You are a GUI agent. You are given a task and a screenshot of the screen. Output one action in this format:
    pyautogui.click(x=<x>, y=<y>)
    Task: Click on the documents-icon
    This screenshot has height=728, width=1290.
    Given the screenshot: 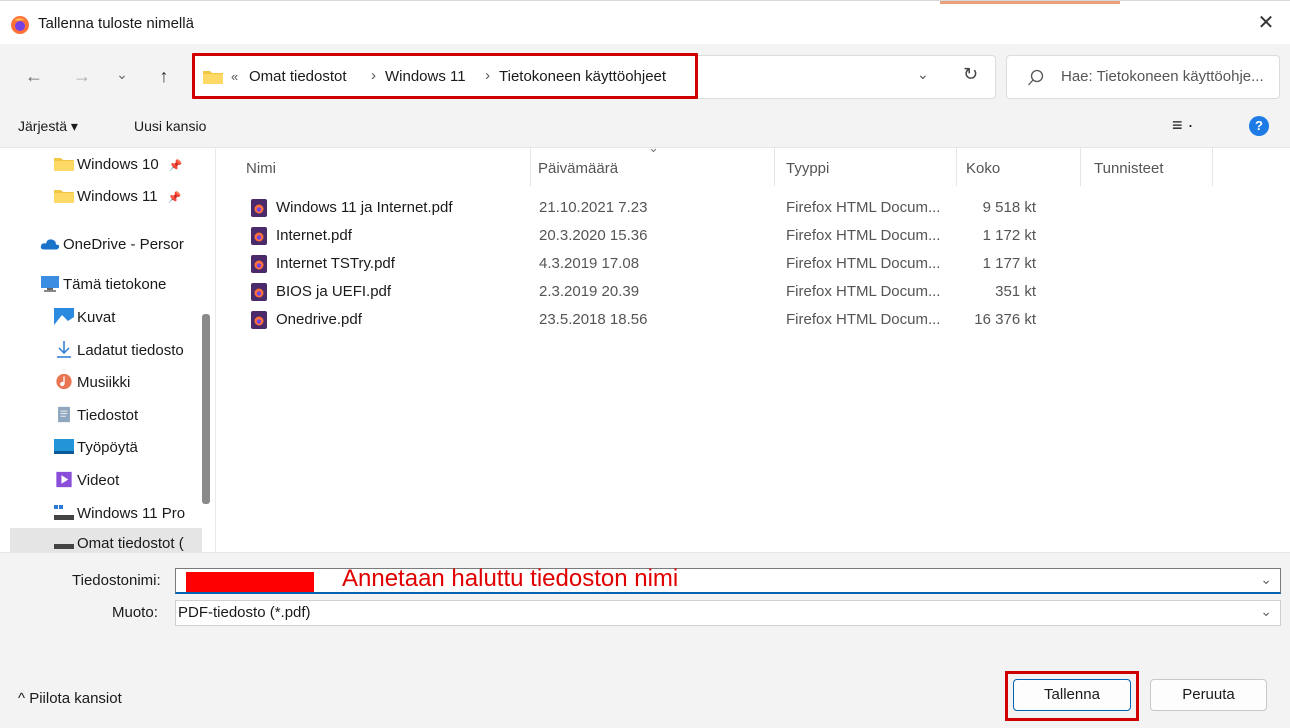 What is the action you would take?
    pyautogui.click(x=64, y=414)
    